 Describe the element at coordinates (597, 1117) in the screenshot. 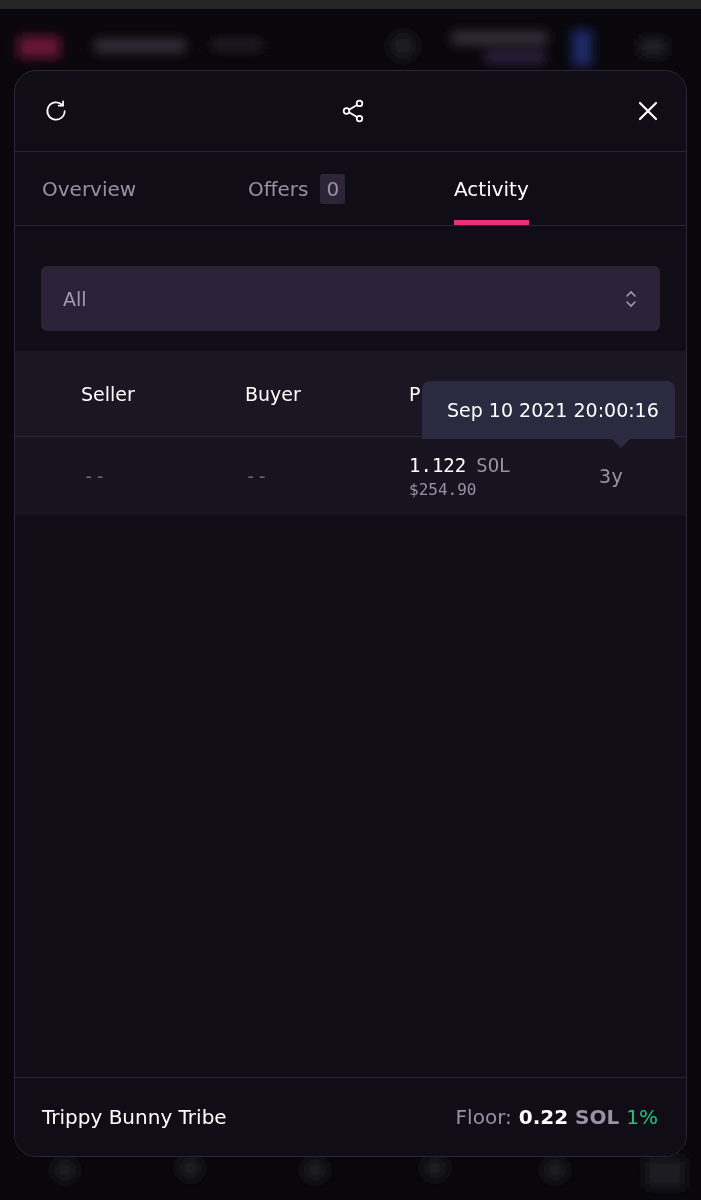

I see `floor-unit: SOL` at that location.